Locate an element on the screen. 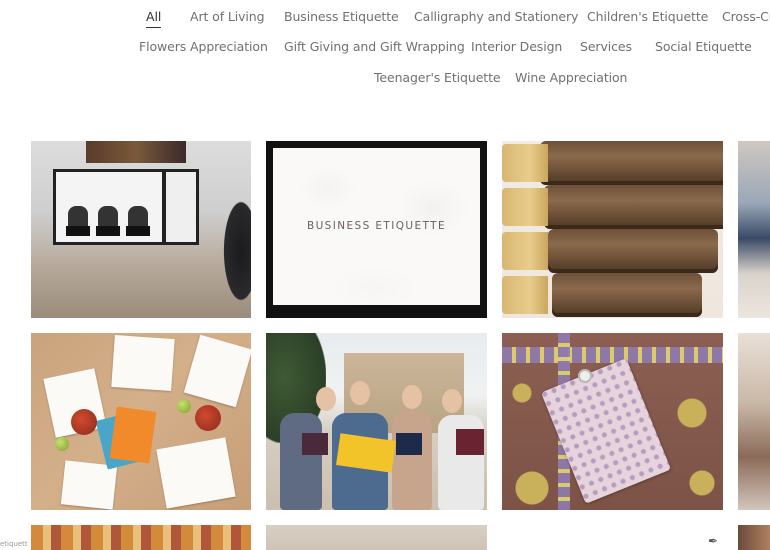 This screenshot has height=550, width=770. desk-notepad is located at coordinates (133, 435).